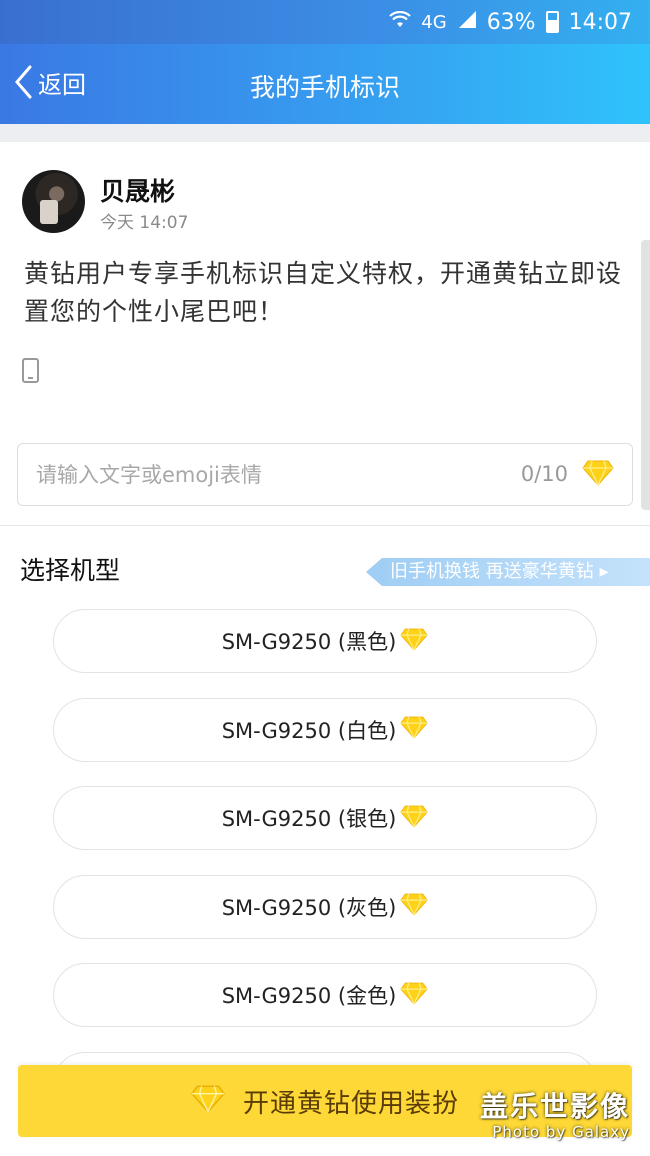 Image resolution: width=650 pixels, height=1156 pixels. Describe the element at coordinates (323, 292) in the screenshot. I see `post-text: 黄钻用户专享手机标识自定义特权，开通黄钻立即设置您的个性小尾巴吧！` at that location.